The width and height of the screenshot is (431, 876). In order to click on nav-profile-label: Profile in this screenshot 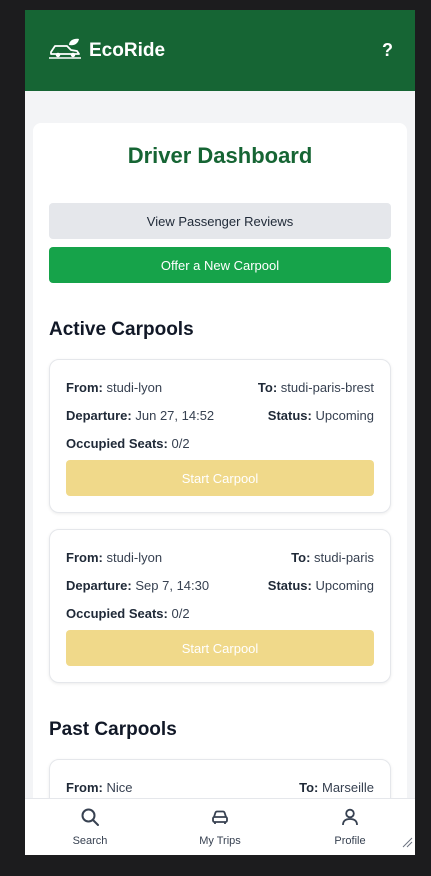, I will do `click(350, 841)`.